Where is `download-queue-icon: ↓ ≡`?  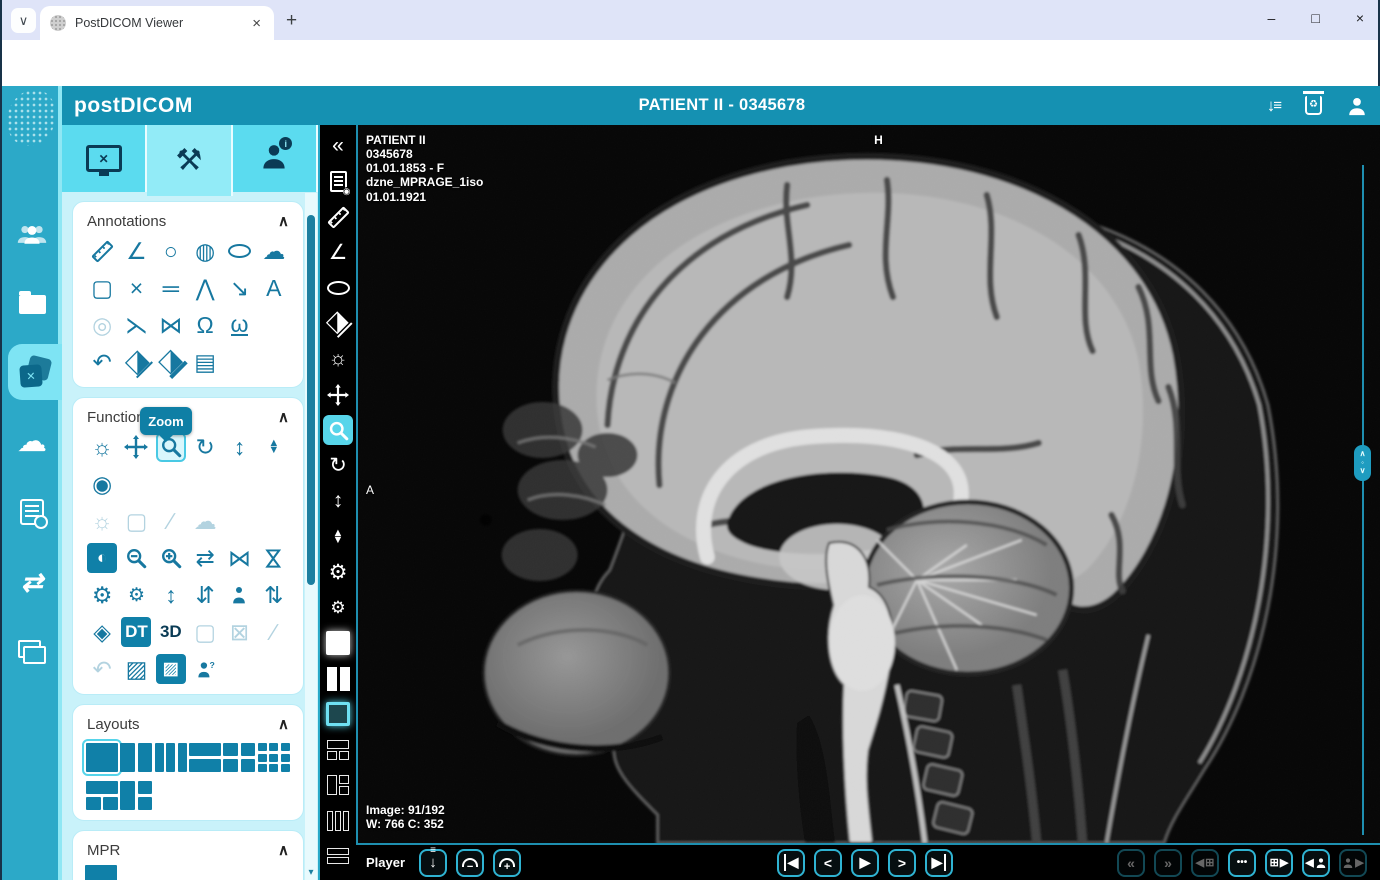
download-queue-icon: ↓ ≡ is located at coordinates (1274, 106).